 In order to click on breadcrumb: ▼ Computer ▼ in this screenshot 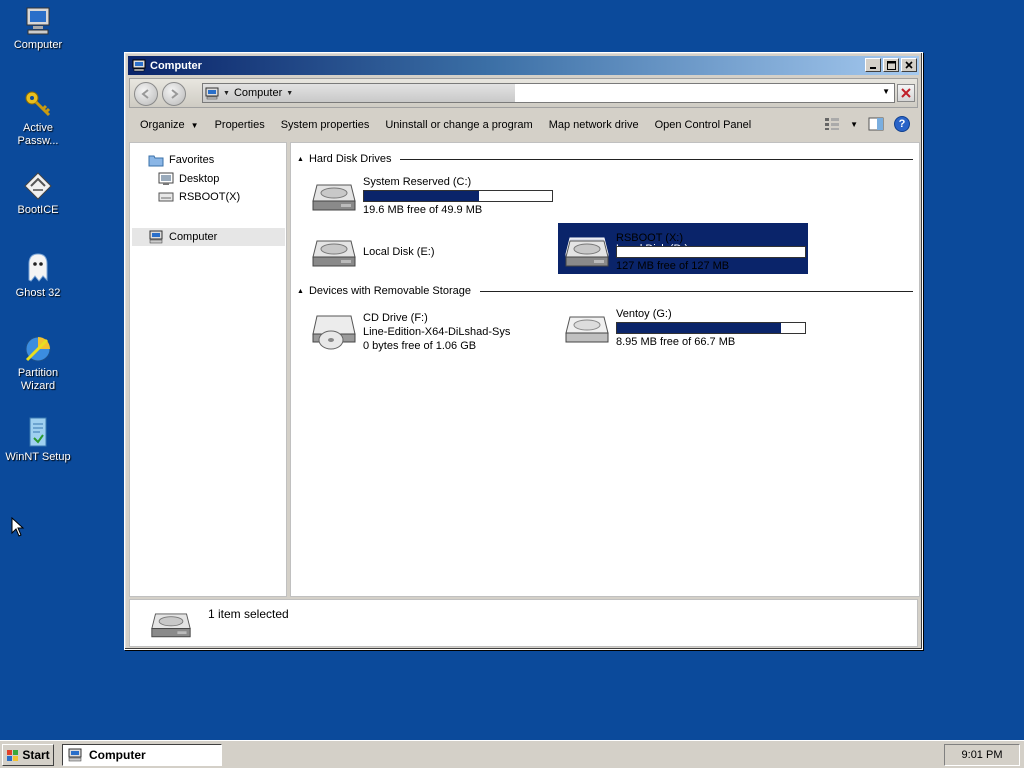, I will do `click(359, 93)`.